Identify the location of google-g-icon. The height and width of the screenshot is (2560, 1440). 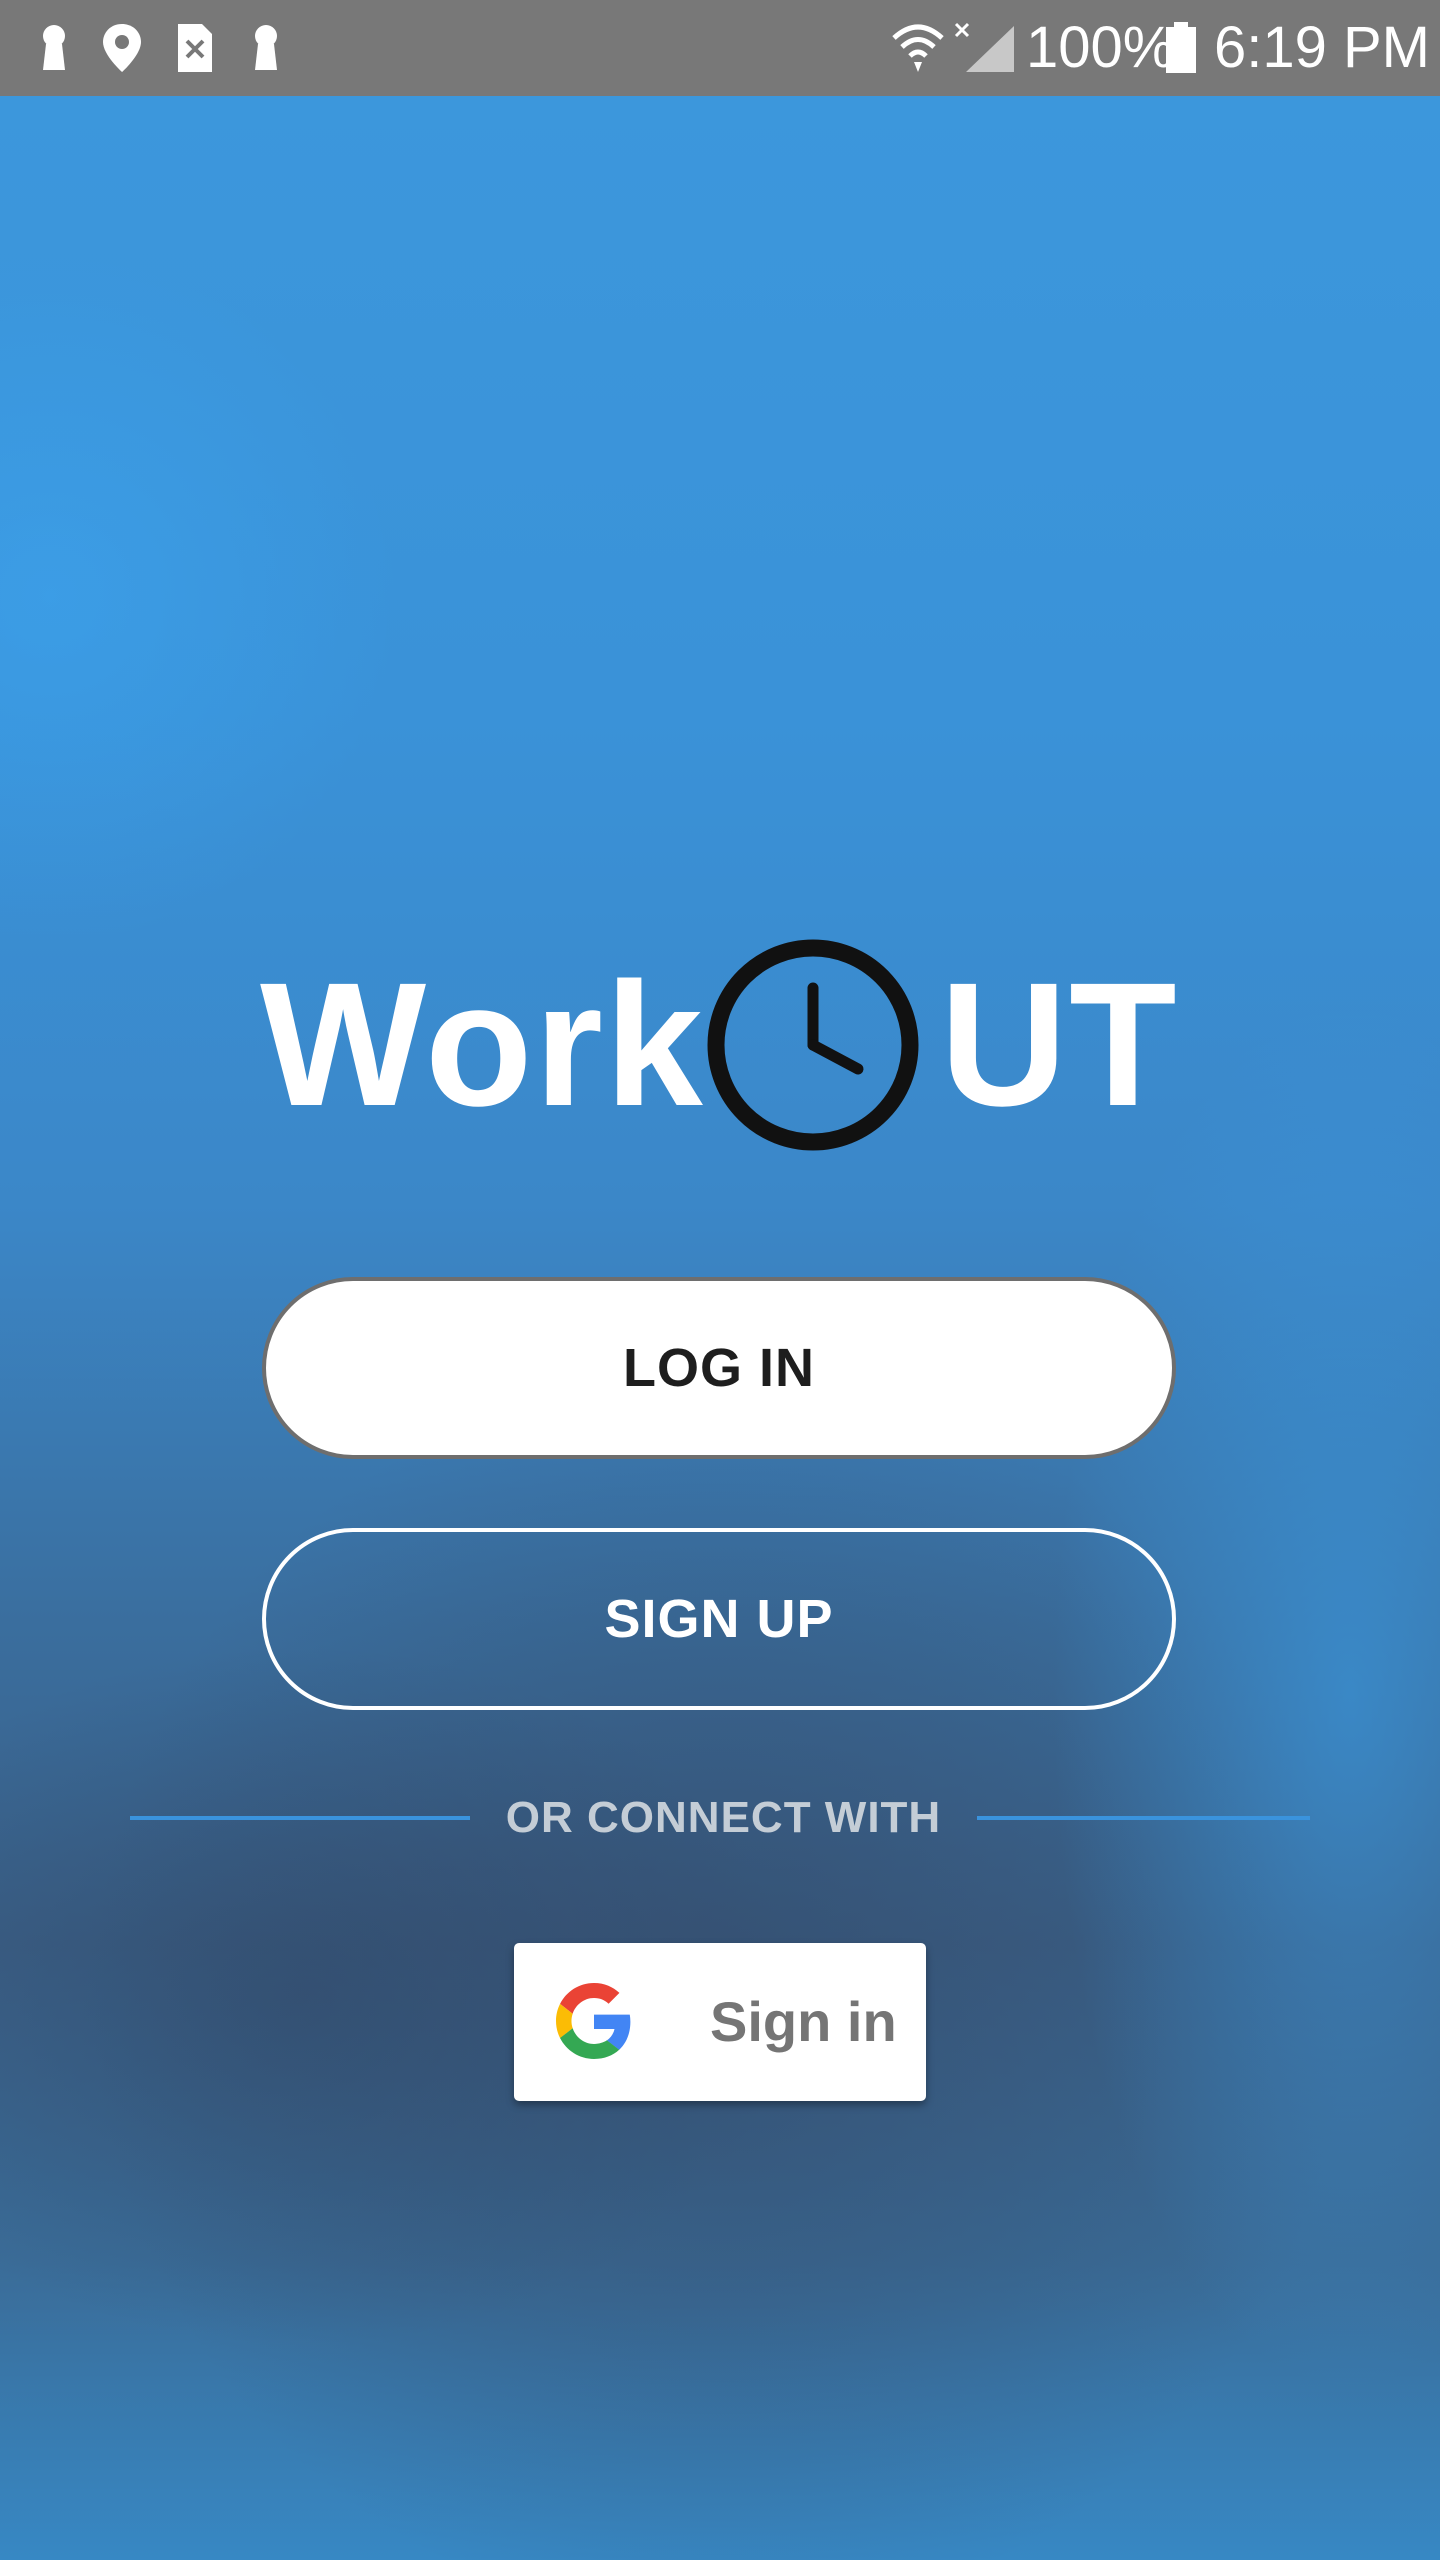
(593, 2021).